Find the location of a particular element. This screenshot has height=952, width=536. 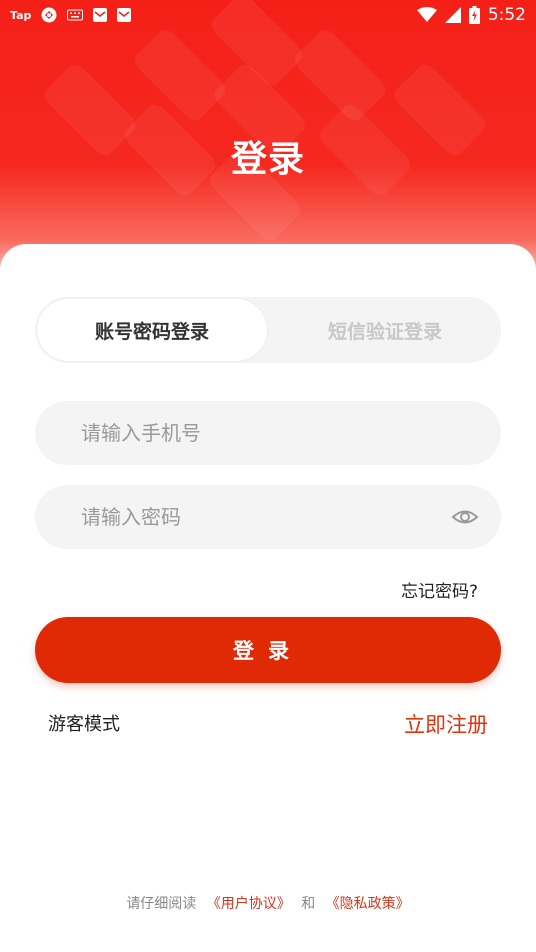

clover-icon is located at coordinates (49, 15).